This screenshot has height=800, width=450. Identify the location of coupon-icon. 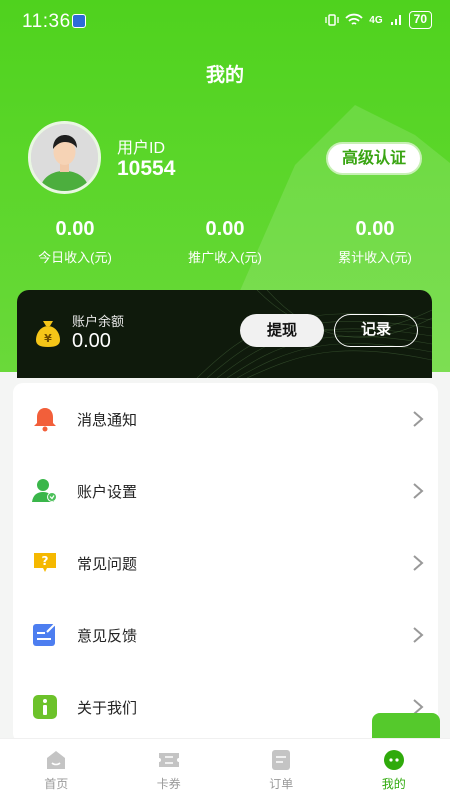
(168, 760).